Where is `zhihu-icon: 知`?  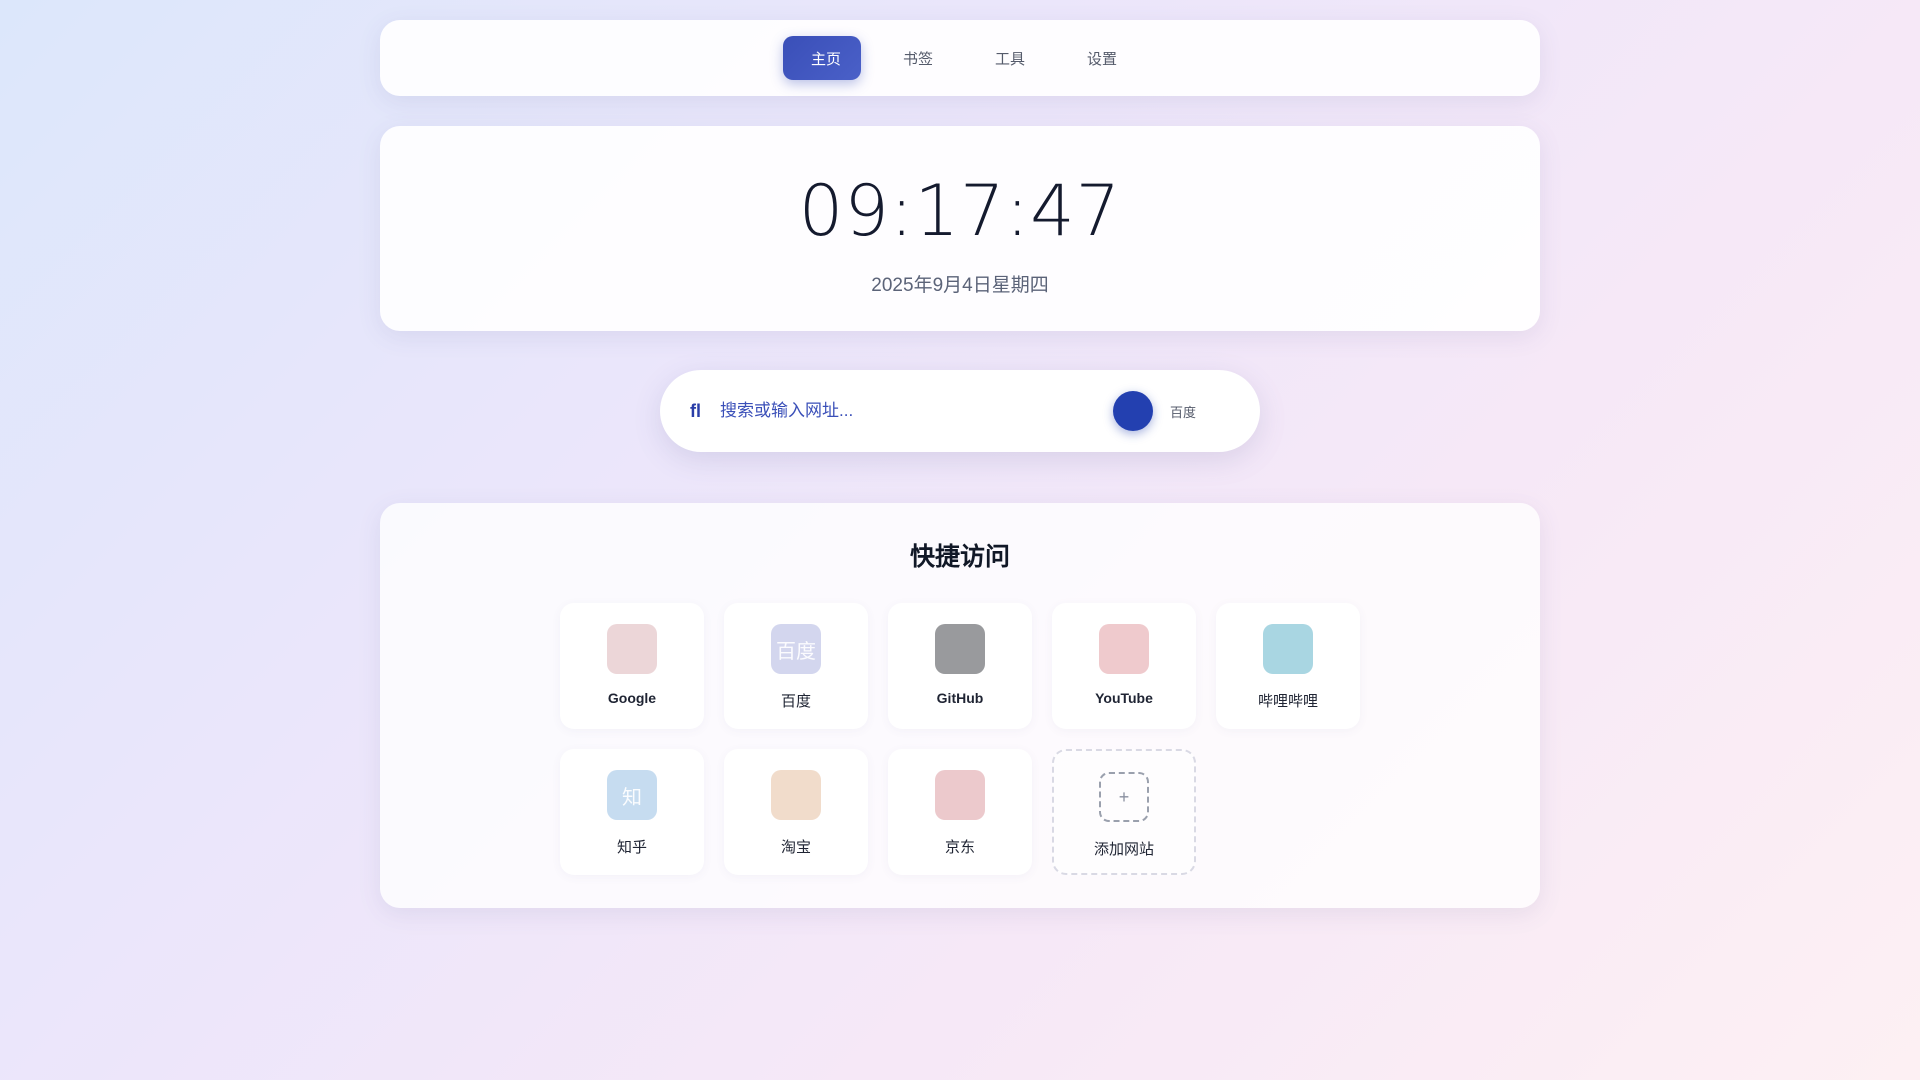
zhihu-icon: 知 is located at coordinates (632, 795).